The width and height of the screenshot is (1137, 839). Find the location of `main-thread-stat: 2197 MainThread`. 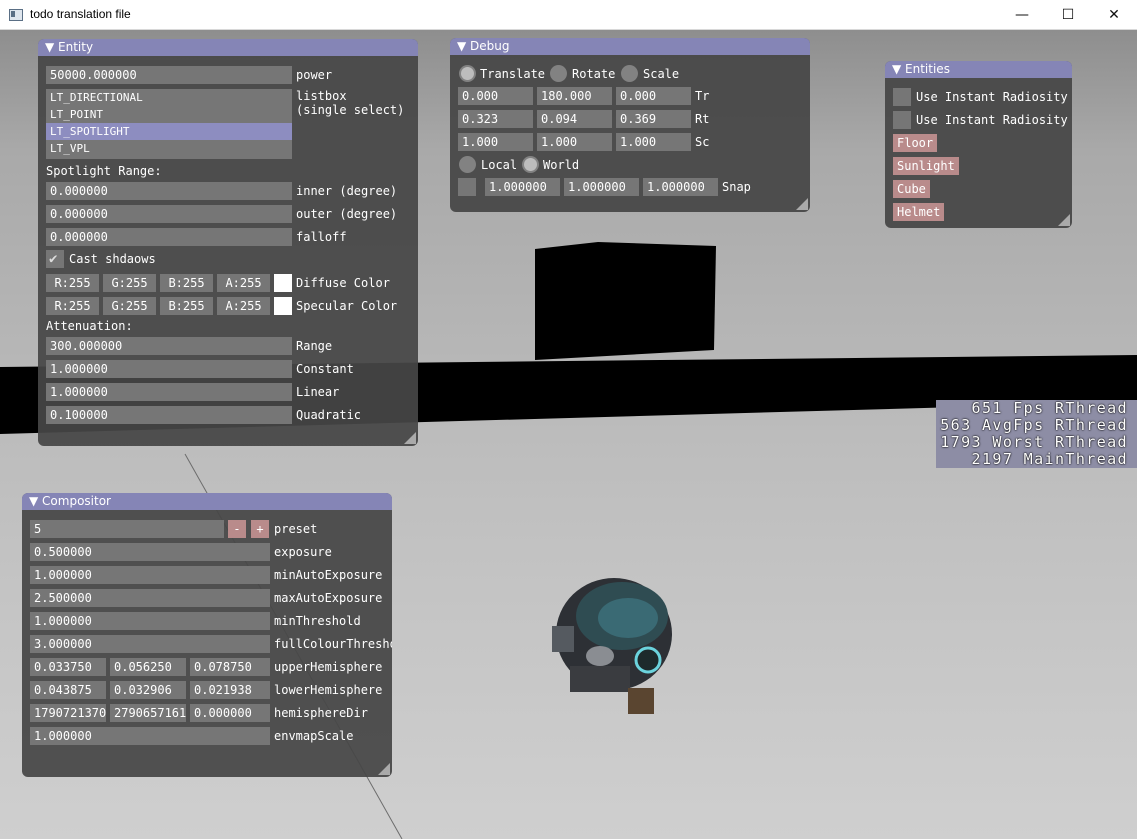

main-thread-stat: 2197 MainThread is located at coordinates (1049, 459).